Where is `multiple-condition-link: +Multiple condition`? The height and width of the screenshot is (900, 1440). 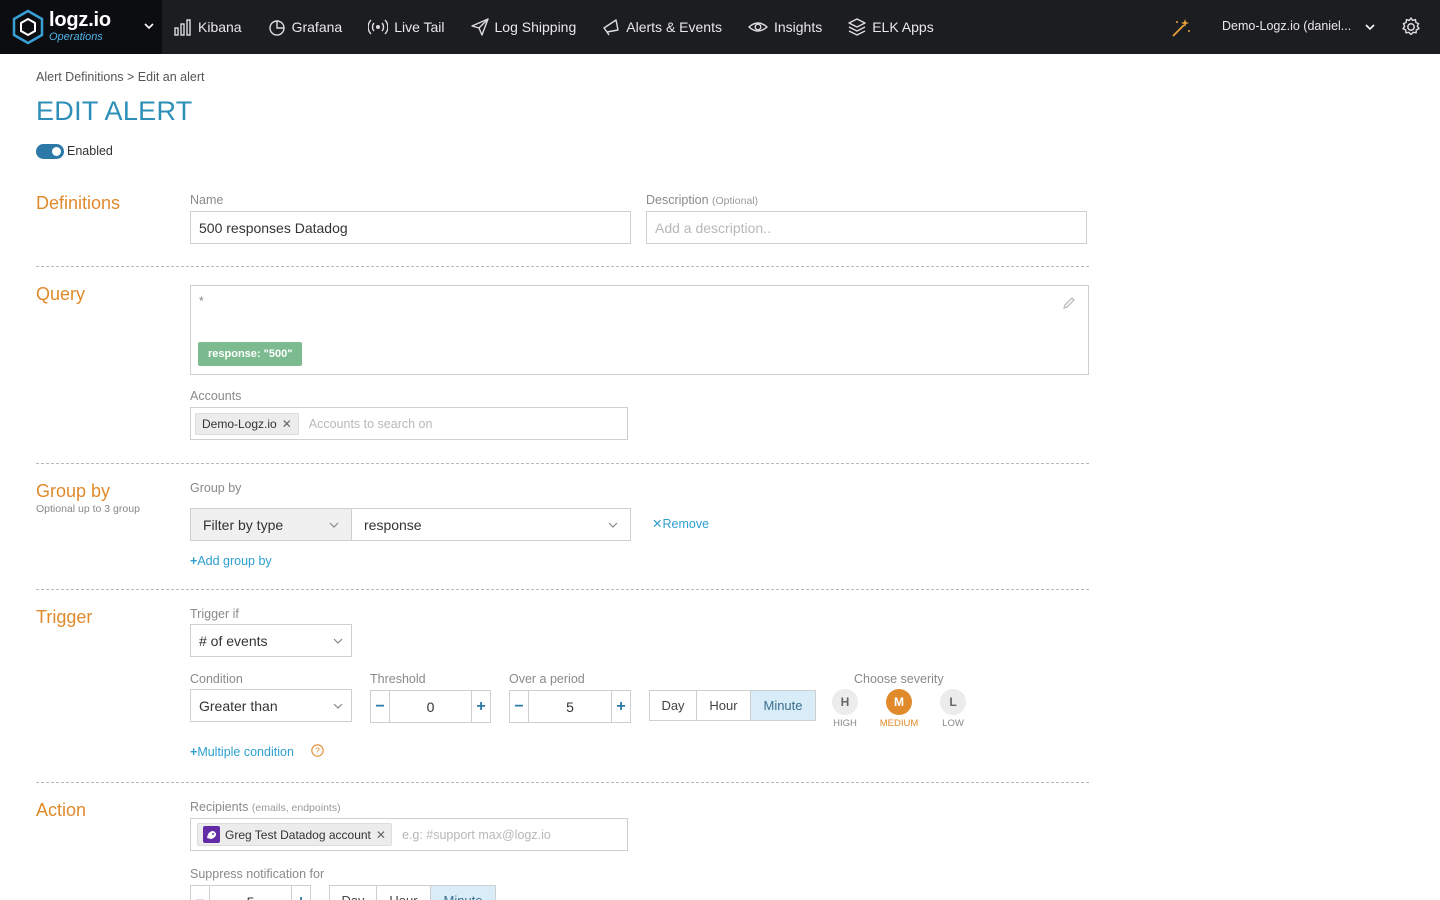 multiple-condition-link: +Multiple condition is located at coordinates (242, 752).